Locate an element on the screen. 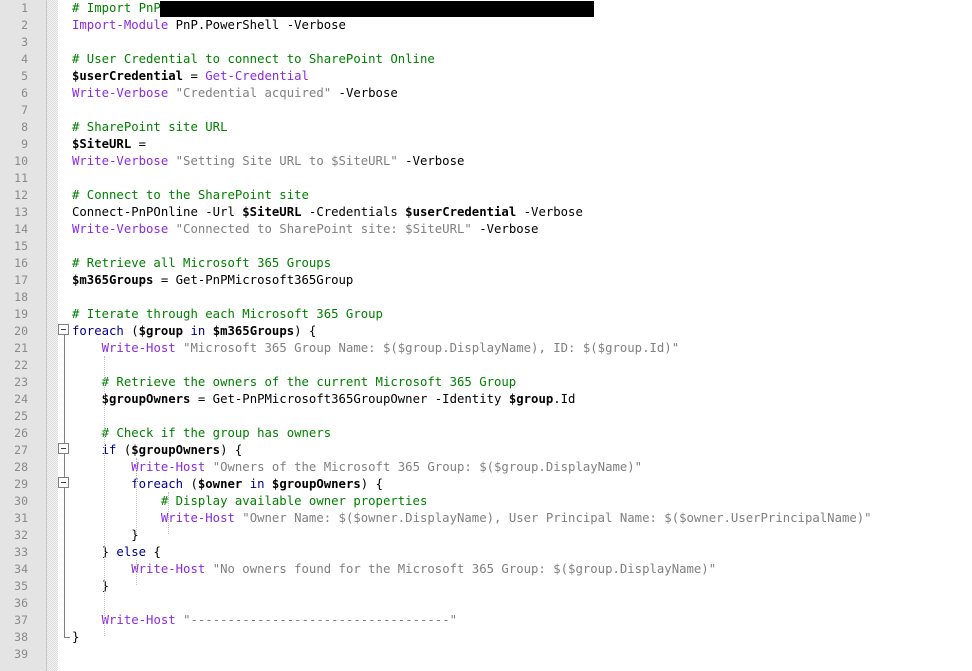 This screenshot has width=972, height=671. code-text: # Retrieve all Microsoft 365 Groups is located at coordinates (201, 263).